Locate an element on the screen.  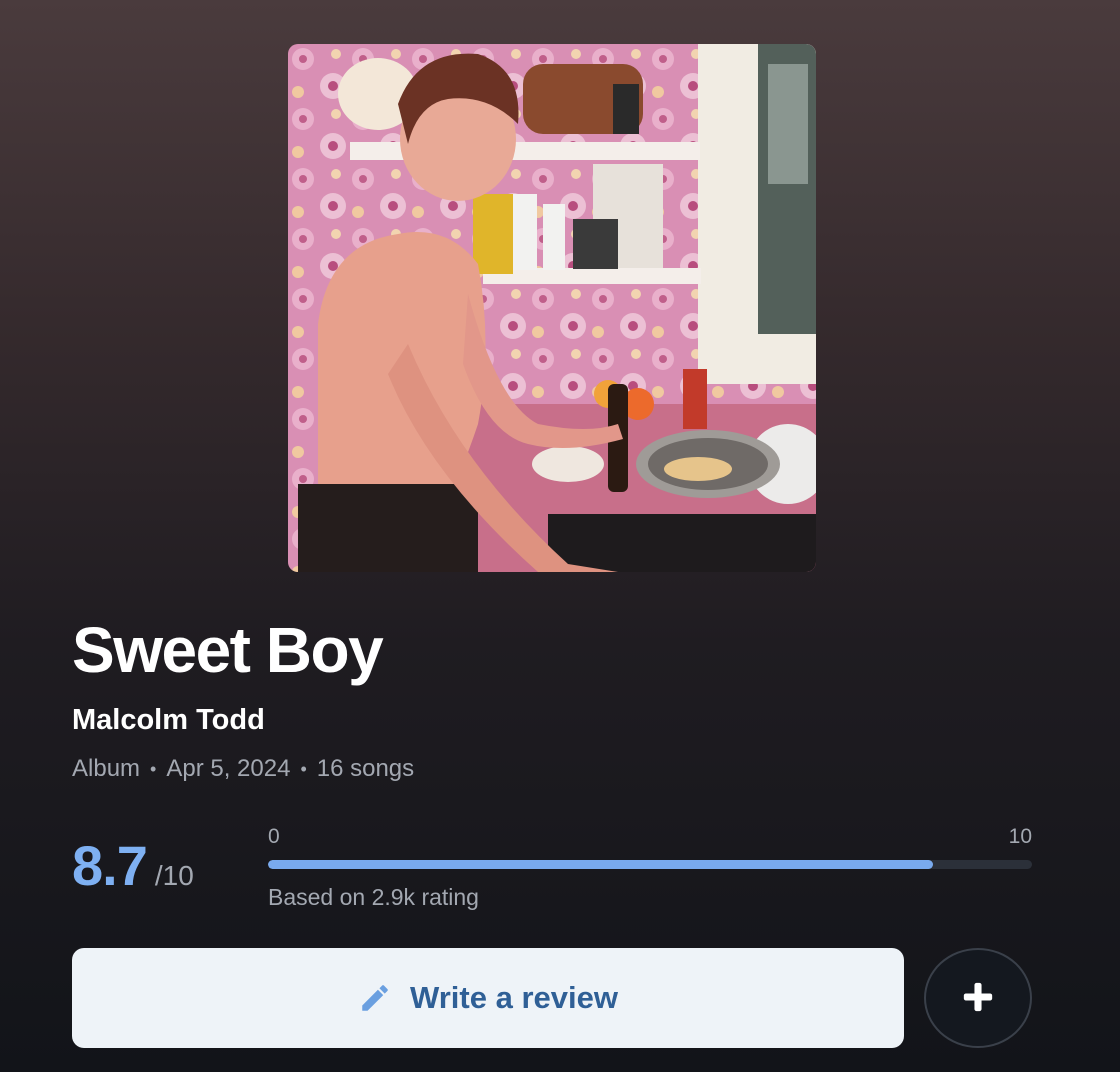
write-review-button: Write a review is located at coordinates (488, 998).